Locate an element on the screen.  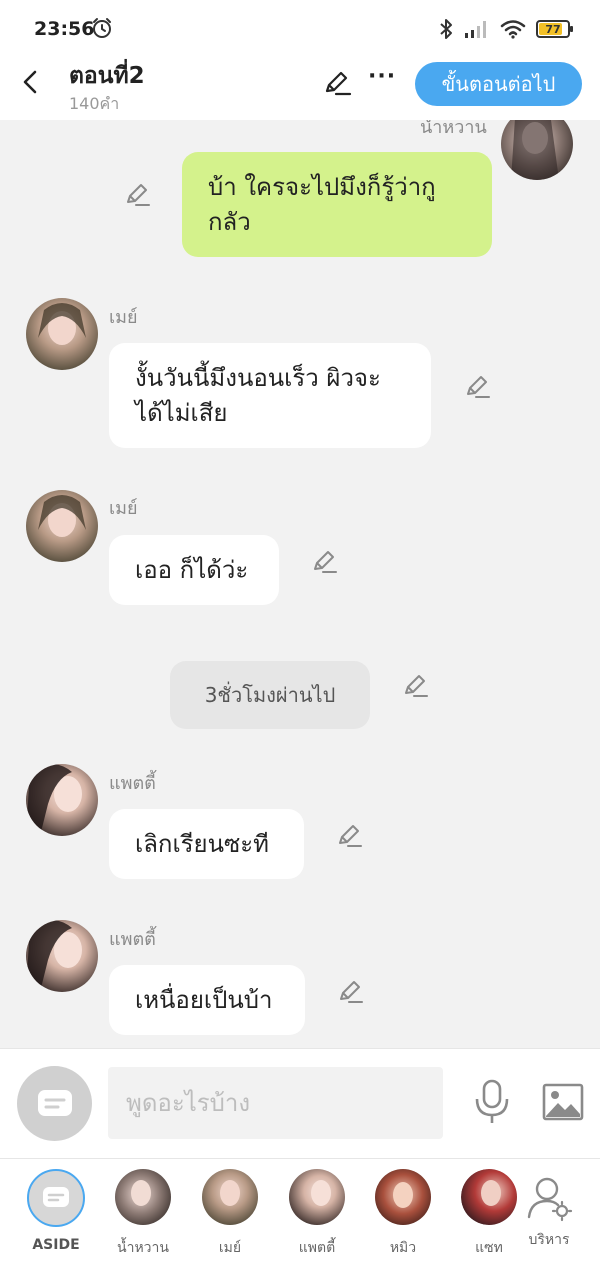
episode-header: ตอนที่2 140คำ ··· ขั้นตอนต่อไป is located at coordinates (300, 88).